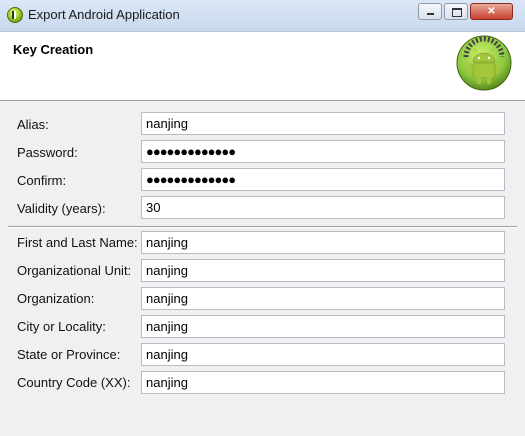  I want to click on eclipse-app-icon, so click(15, 15).